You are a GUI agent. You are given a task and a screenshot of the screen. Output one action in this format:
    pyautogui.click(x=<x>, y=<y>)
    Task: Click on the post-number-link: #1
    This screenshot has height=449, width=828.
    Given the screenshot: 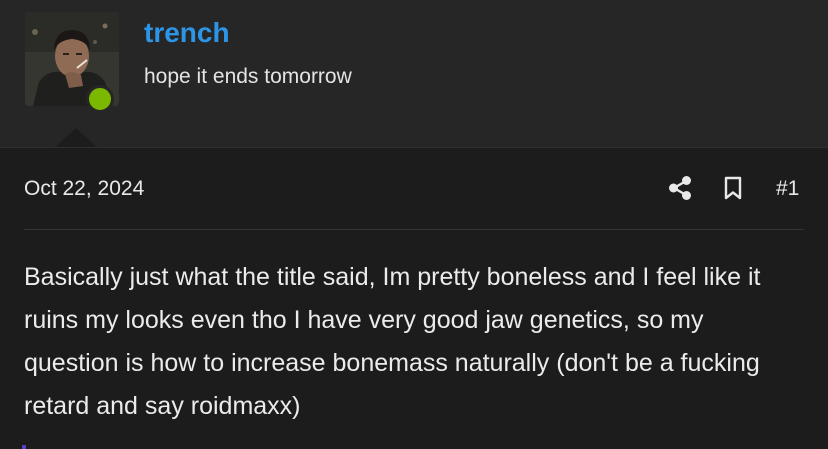 What is the action you would take?
    pyautogui.click(x=787, y=189)
    